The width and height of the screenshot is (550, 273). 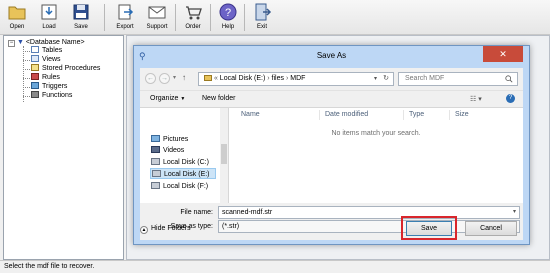 I want to click on tree-item-label: Views, so click(x=51, y=59).